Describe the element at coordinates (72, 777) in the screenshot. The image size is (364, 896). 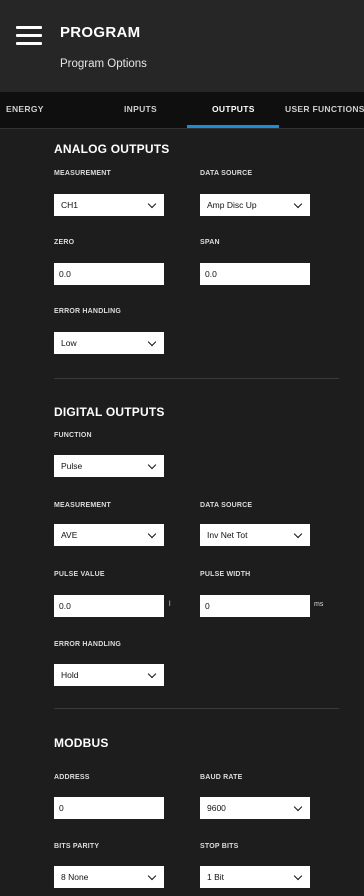
I see `address-label: ADDRESS` at that location.